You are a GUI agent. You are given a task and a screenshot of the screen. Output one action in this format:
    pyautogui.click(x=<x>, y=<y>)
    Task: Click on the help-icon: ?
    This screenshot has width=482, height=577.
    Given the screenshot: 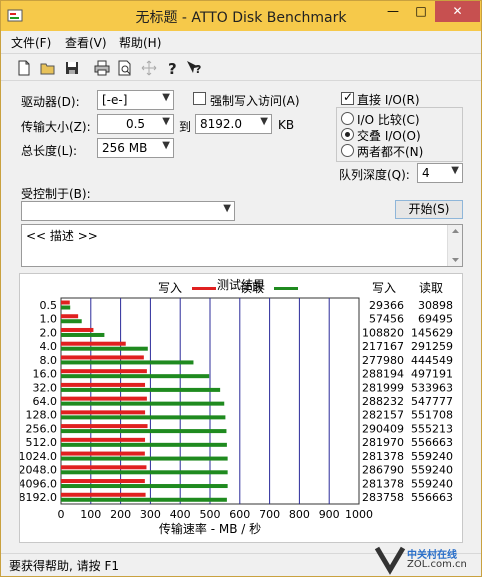 What is the action you would take?
    pyautogui.click(x=172, y=68)
    